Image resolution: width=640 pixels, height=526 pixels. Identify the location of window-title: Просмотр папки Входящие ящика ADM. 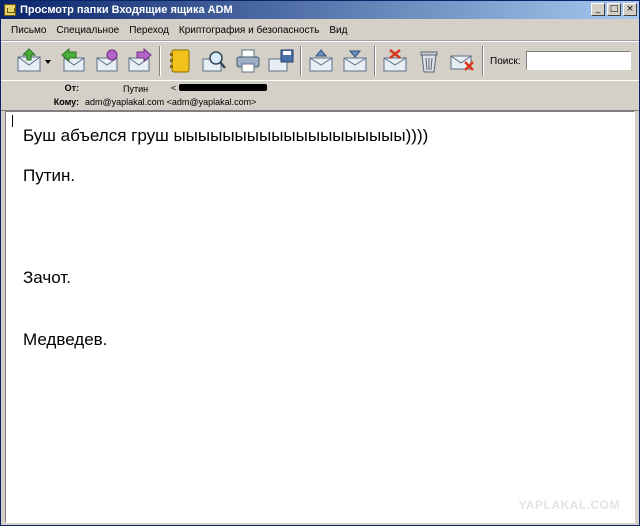
(126, 10).